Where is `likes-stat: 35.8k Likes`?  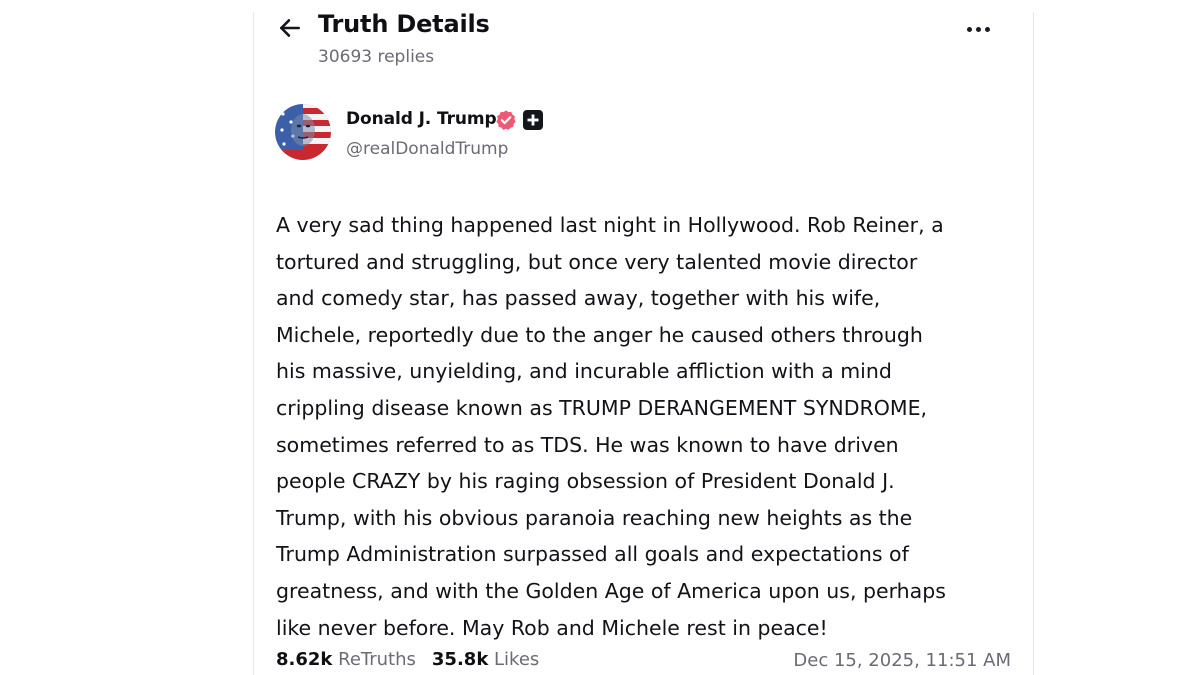 likes-stat: 35.8k Likes is located at coordinates (485, 659).